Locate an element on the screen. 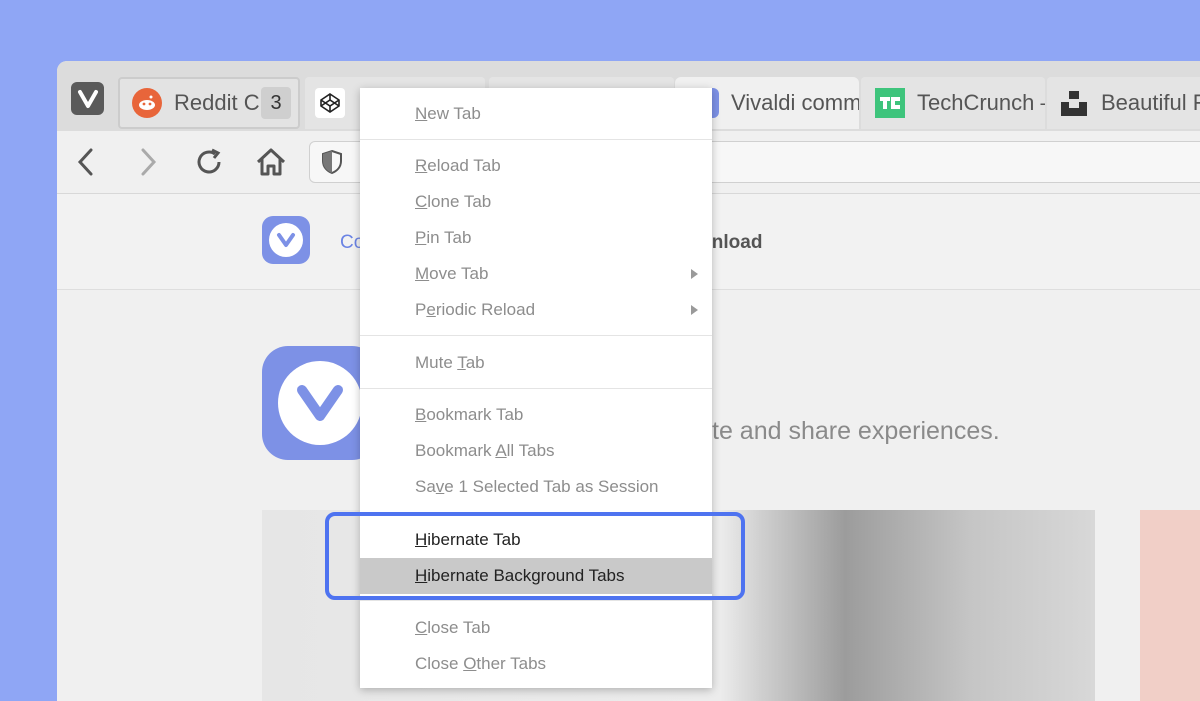 This screenshot has width=1200, height=701. back-icon is located at coordinates (85, 162).